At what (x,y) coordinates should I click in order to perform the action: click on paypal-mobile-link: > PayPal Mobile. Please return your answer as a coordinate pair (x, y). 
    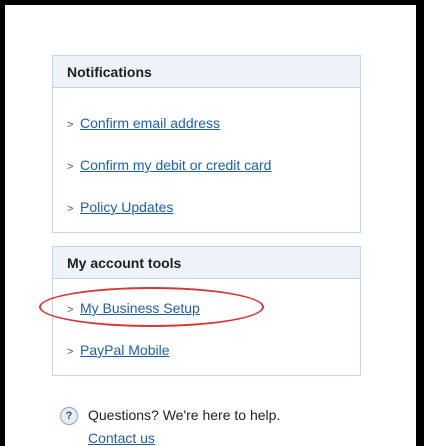
    Looking at the image, I should click on (118, 350).